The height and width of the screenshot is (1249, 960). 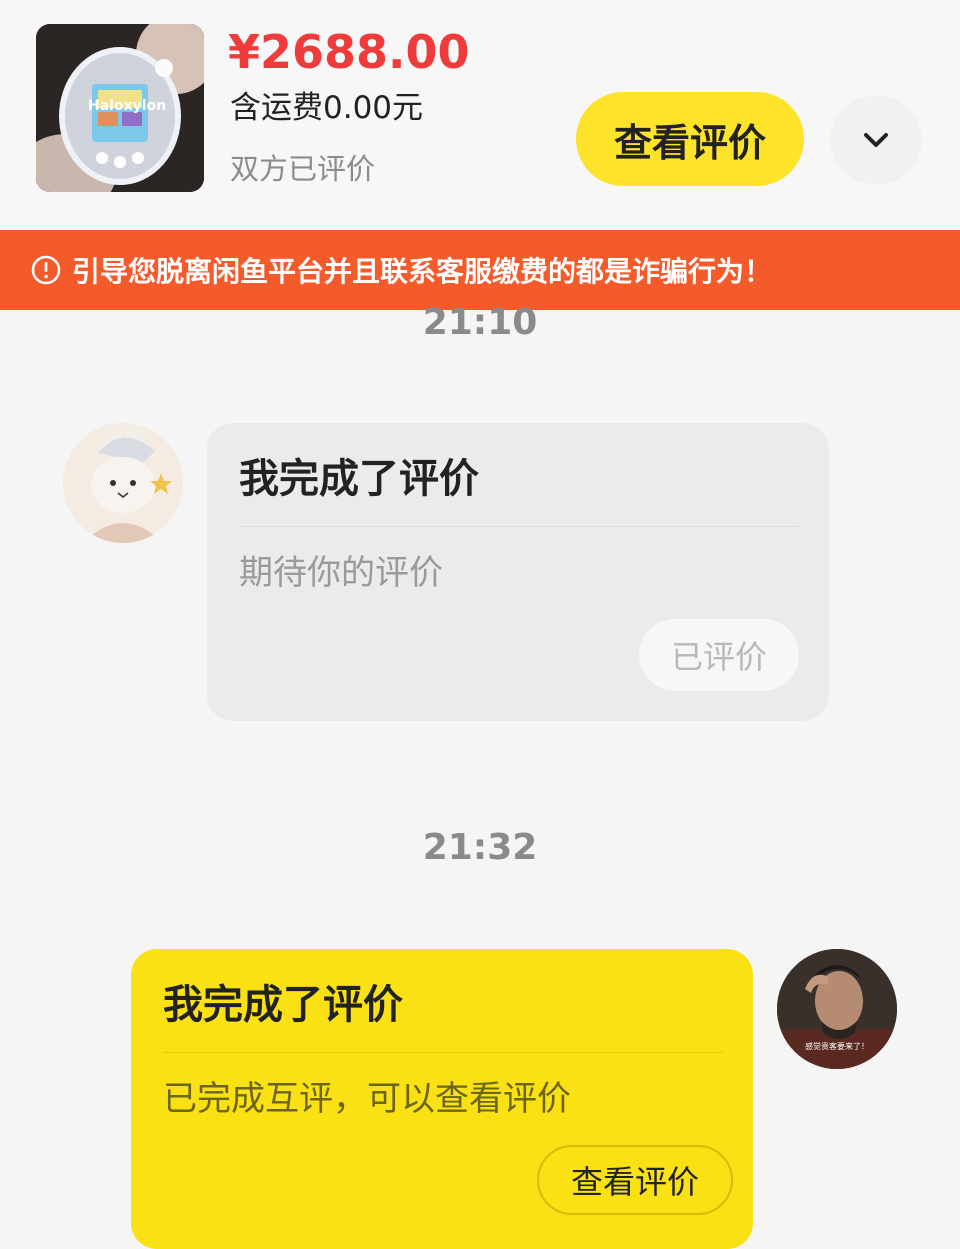 What do you see at coordinates (327, 108) in the screenshot?
I see `shipping-fee: 含运费0.00元` at bounding box center [327, 108].